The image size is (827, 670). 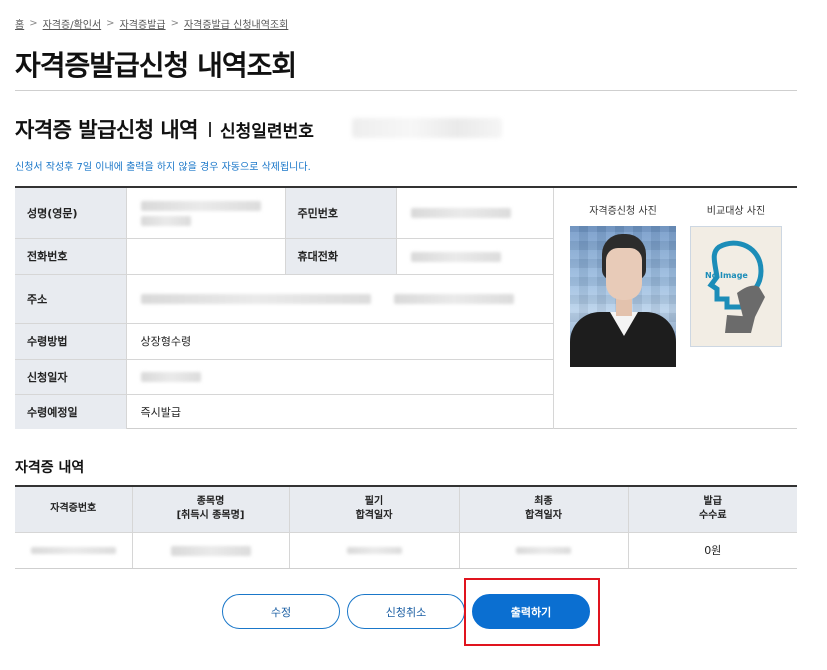 I want to click on item-name-cell-redacted, so click(x=211, y=550).